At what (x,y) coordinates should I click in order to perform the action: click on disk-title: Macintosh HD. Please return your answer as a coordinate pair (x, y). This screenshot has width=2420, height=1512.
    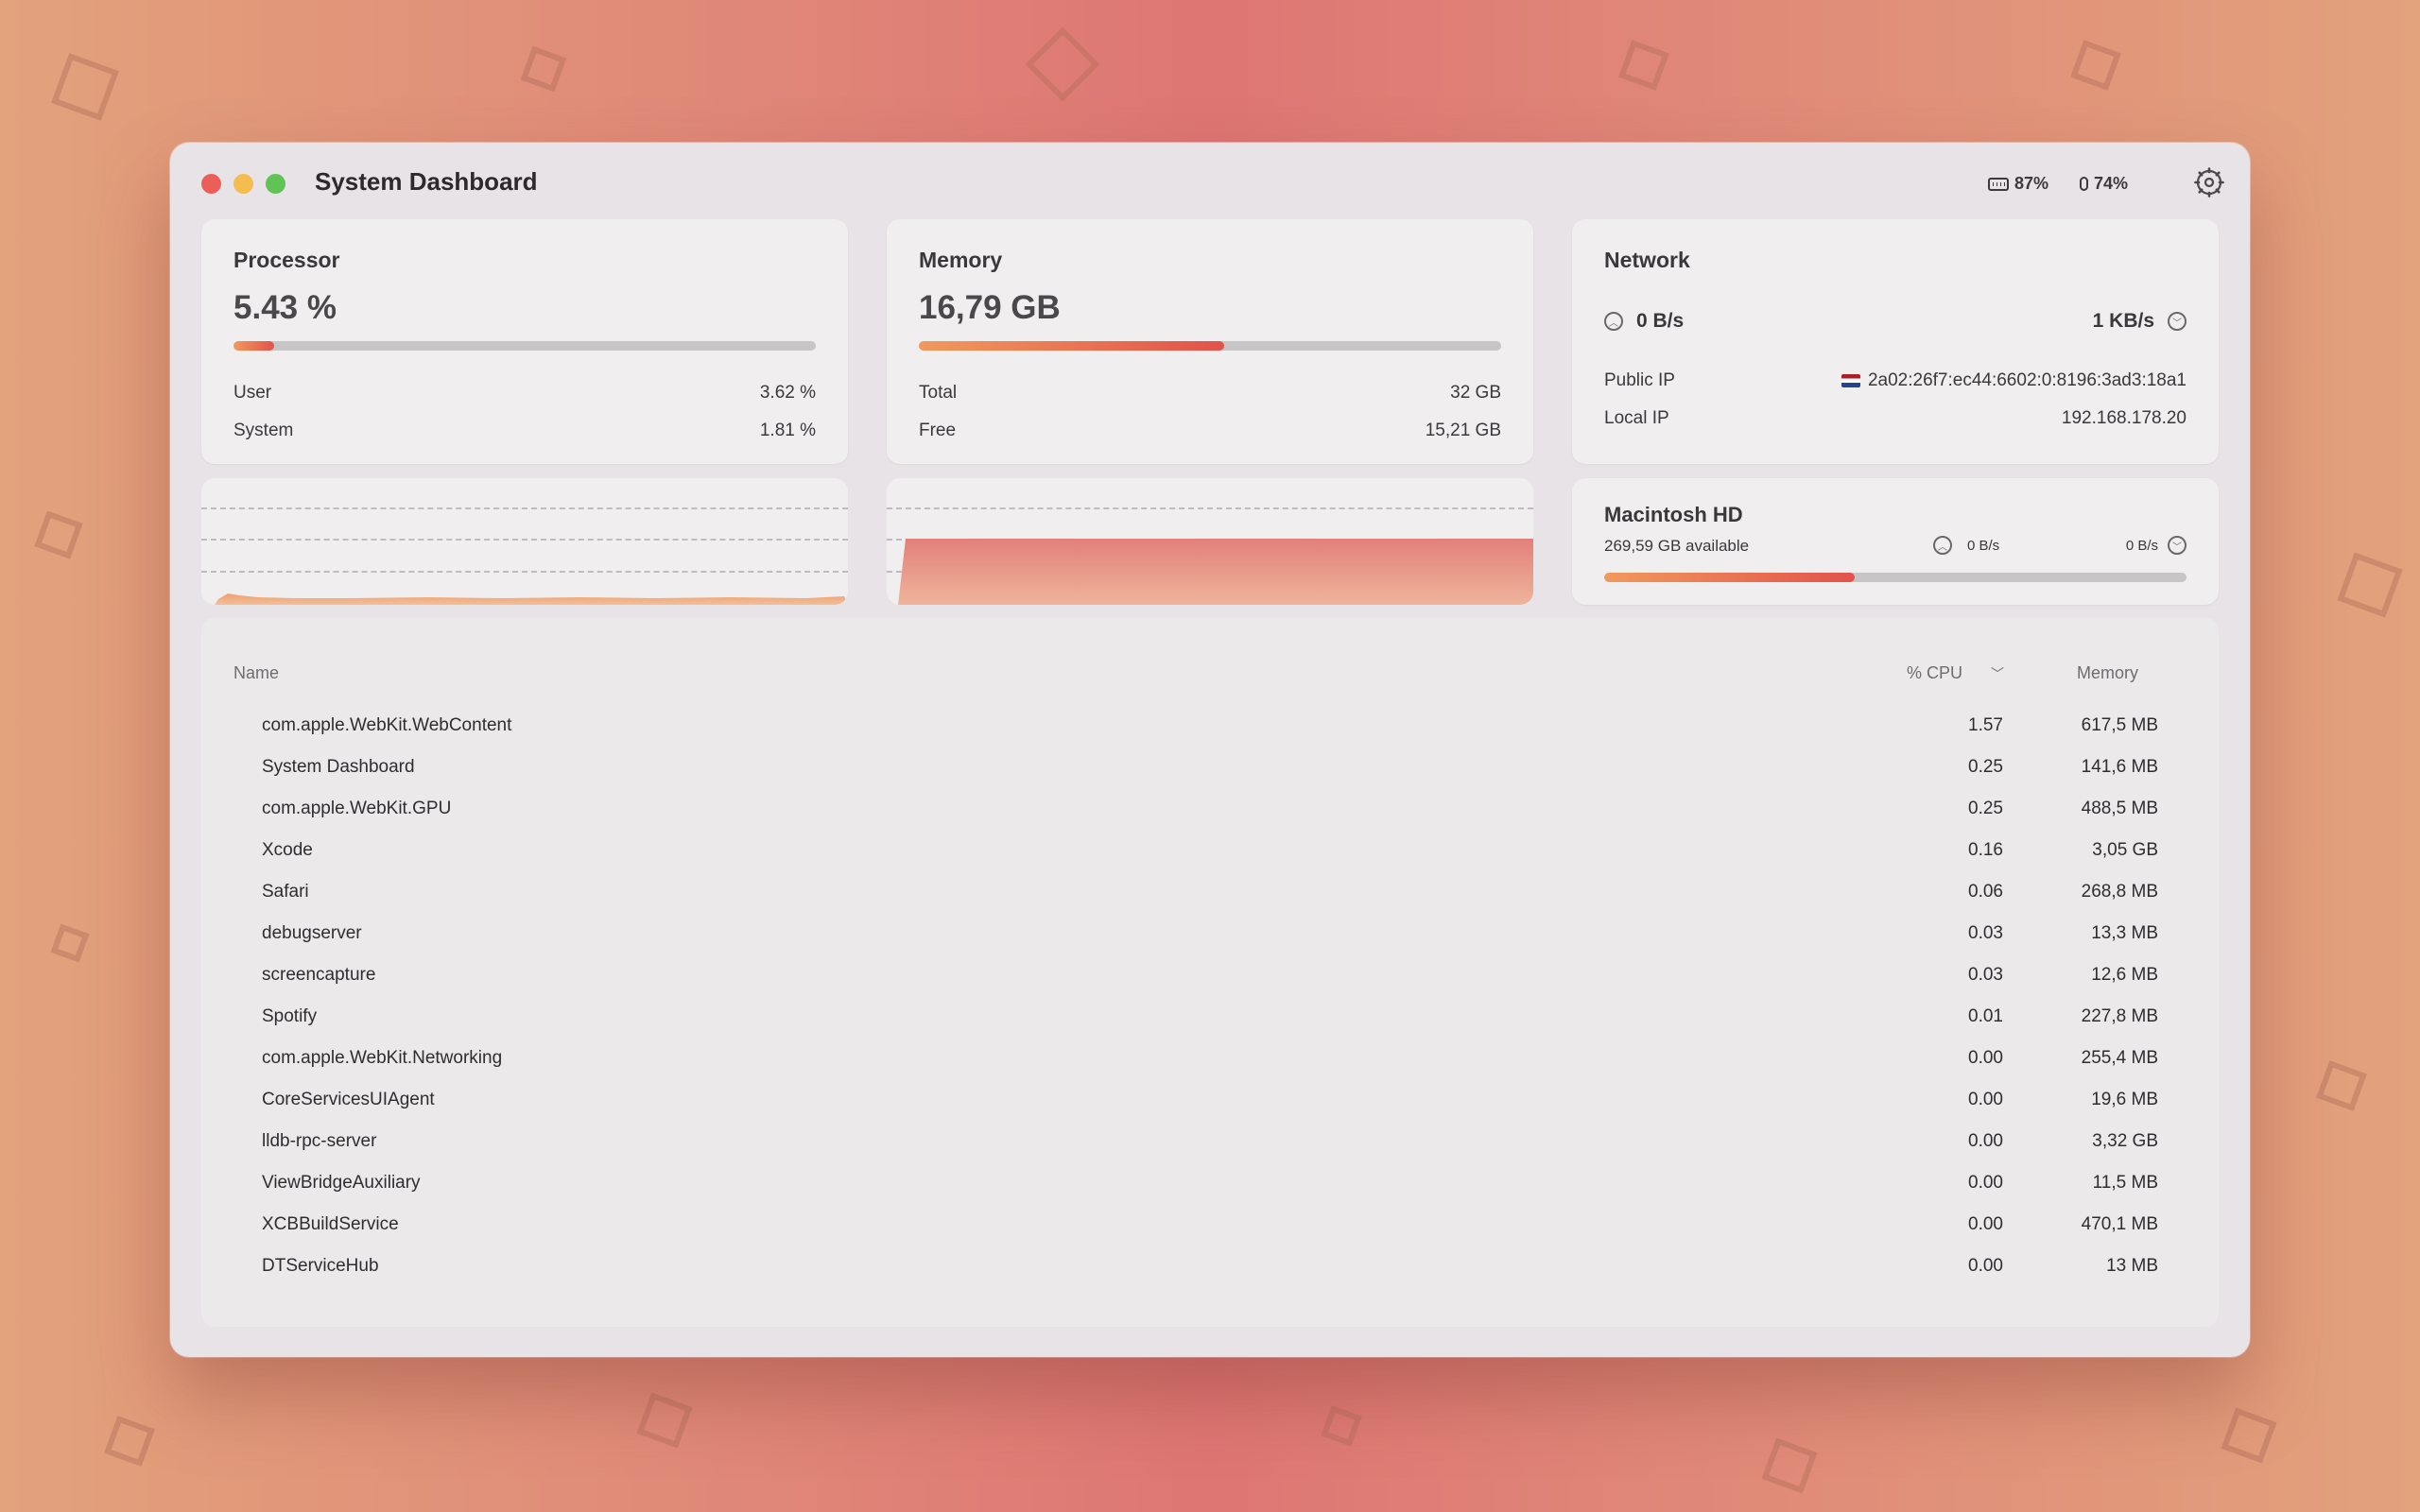
    Looking at the image, I should click on (1673, 514).